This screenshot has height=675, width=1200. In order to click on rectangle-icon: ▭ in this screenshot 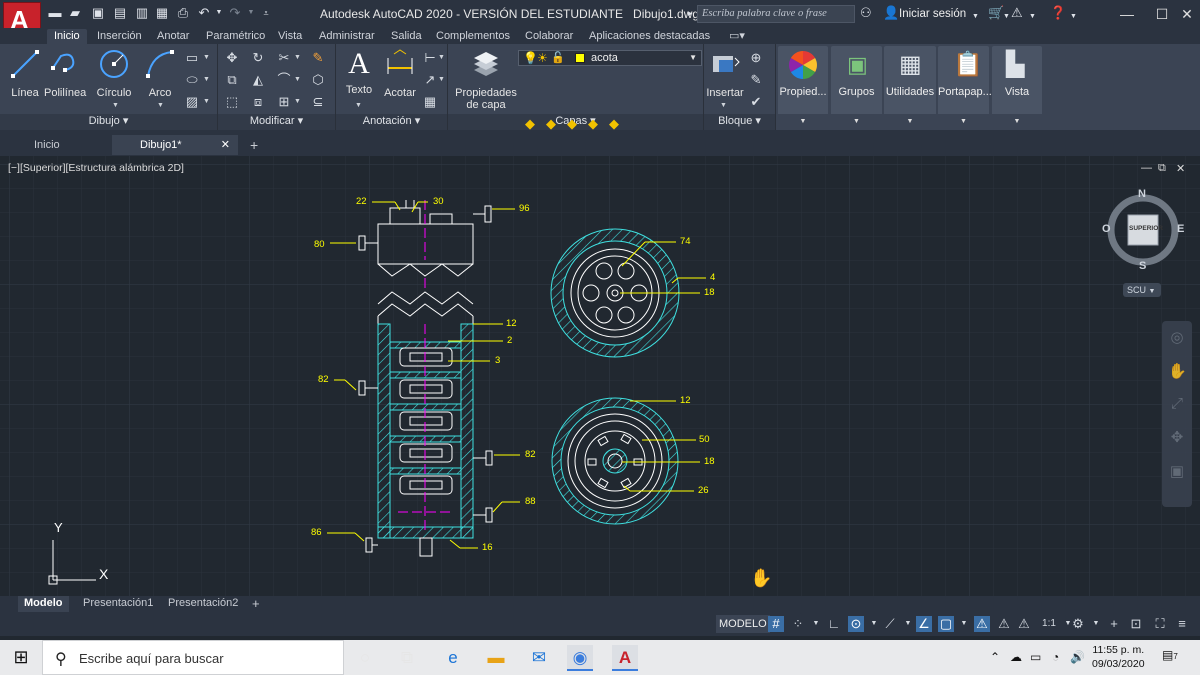, I will do `click(192, 58)`.